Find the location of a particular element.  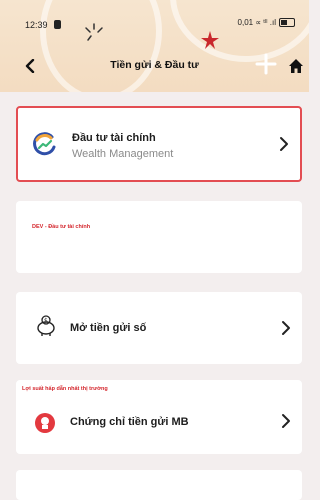

next-card is located at coordinates (159, 485).